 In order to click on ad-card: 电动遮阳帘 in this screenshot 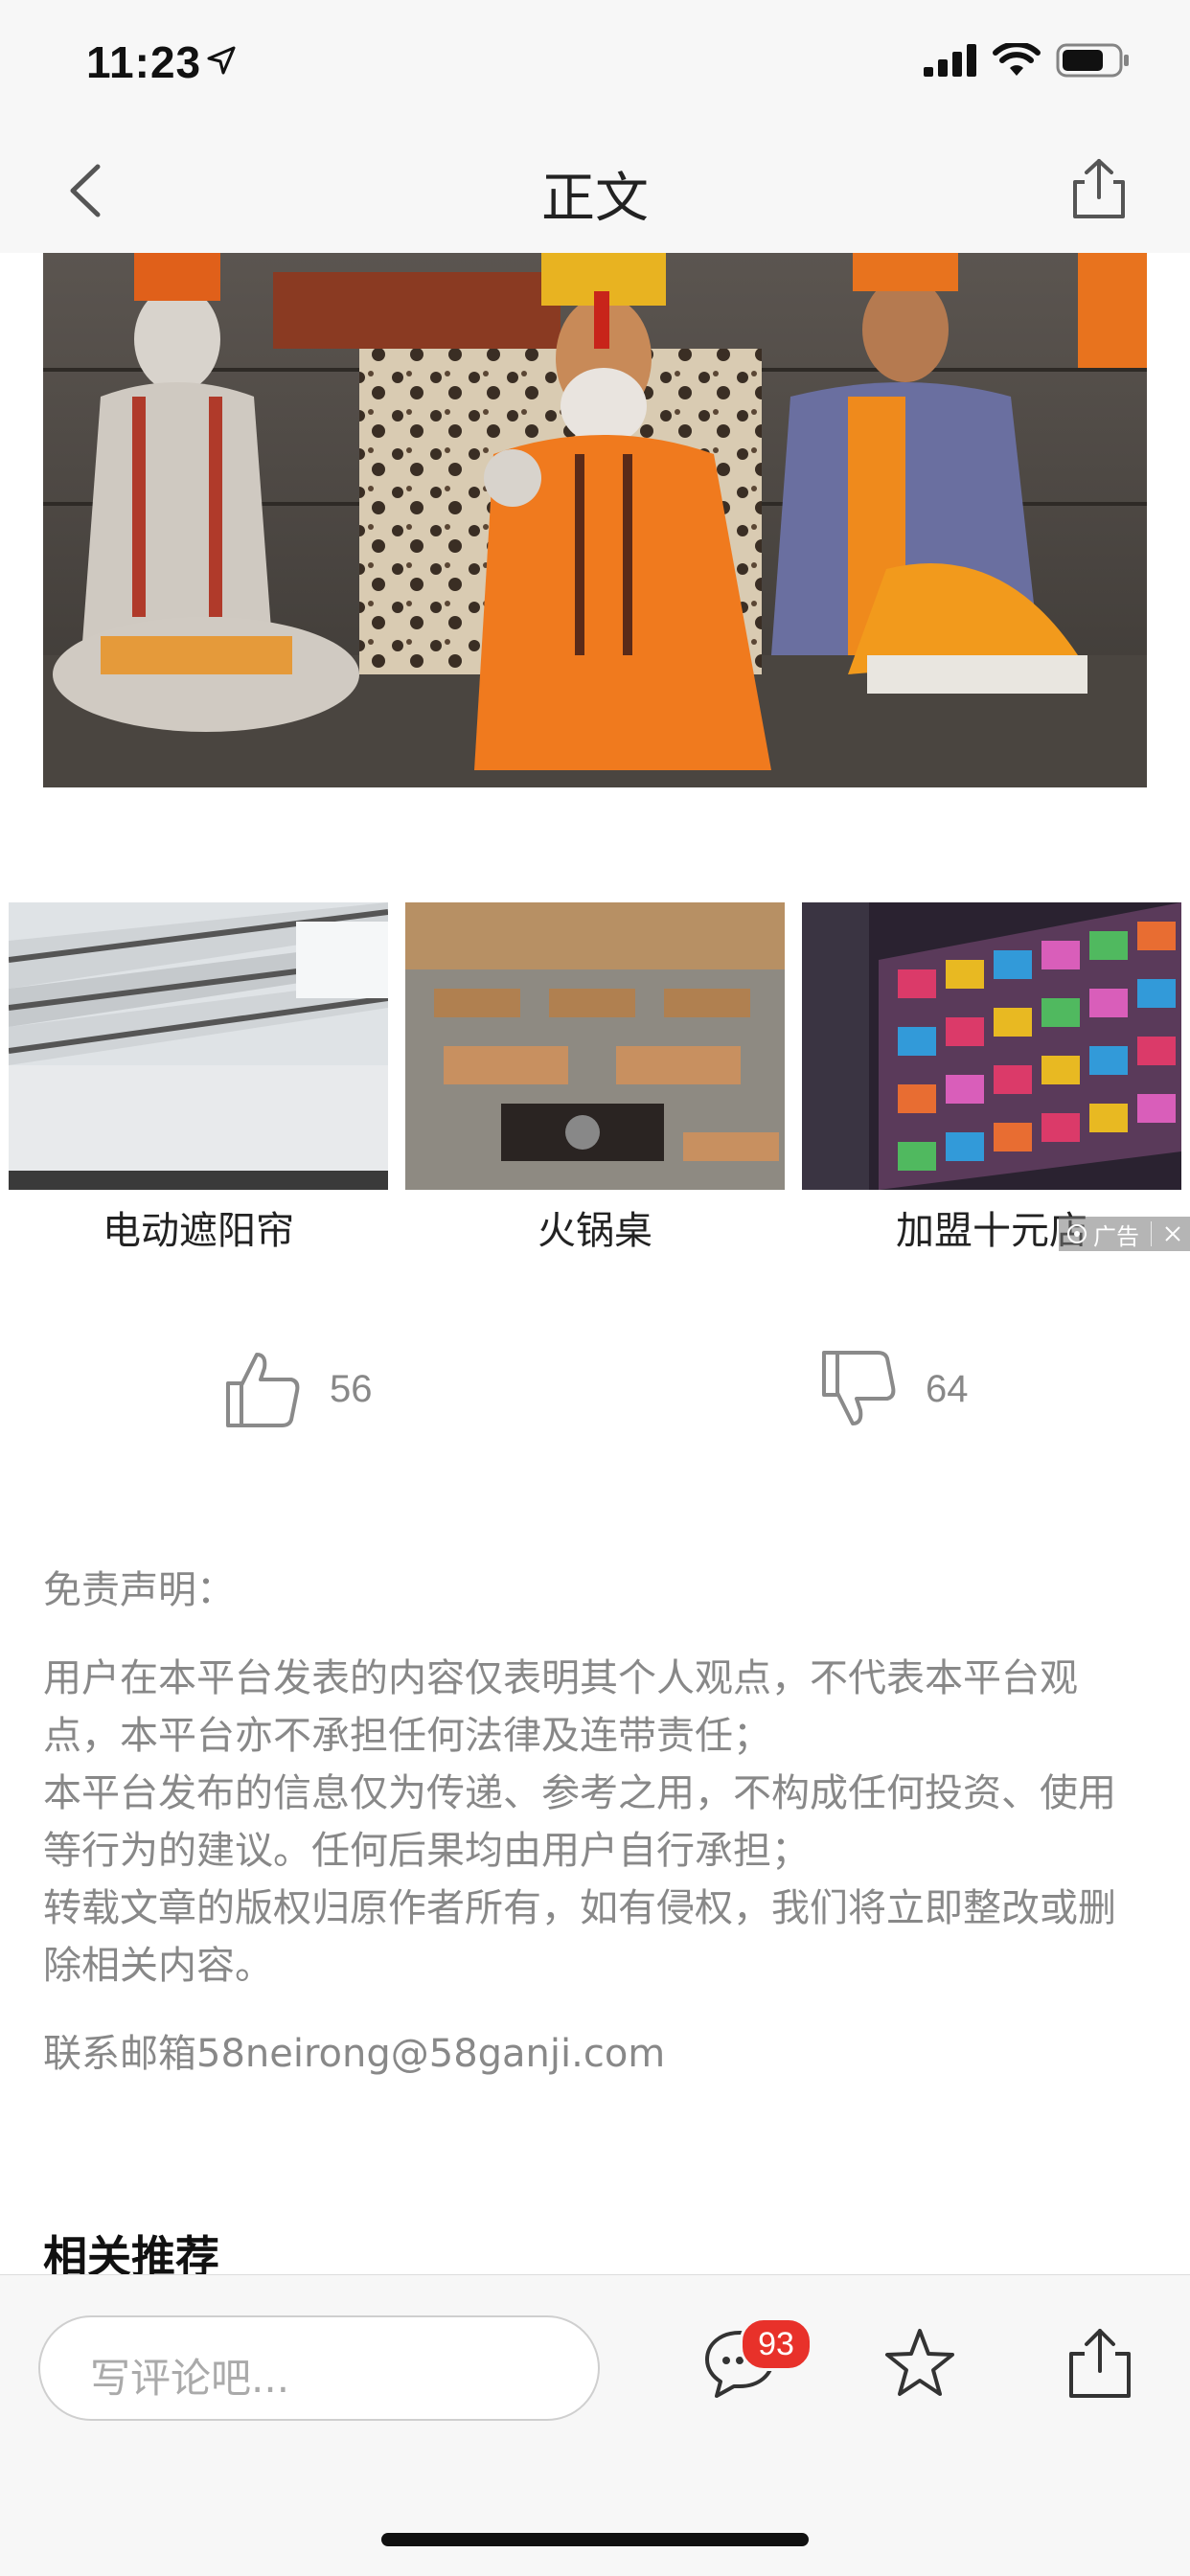, I will do `click(199, 1078)`.